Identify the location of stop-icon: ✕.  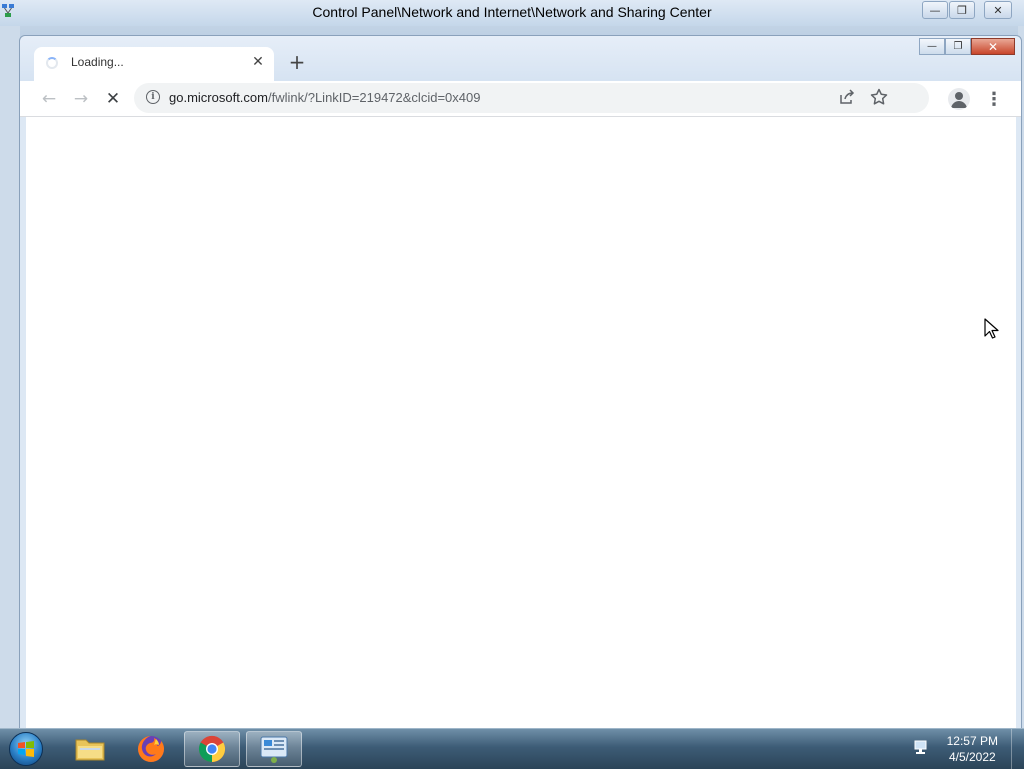
(113, 99).